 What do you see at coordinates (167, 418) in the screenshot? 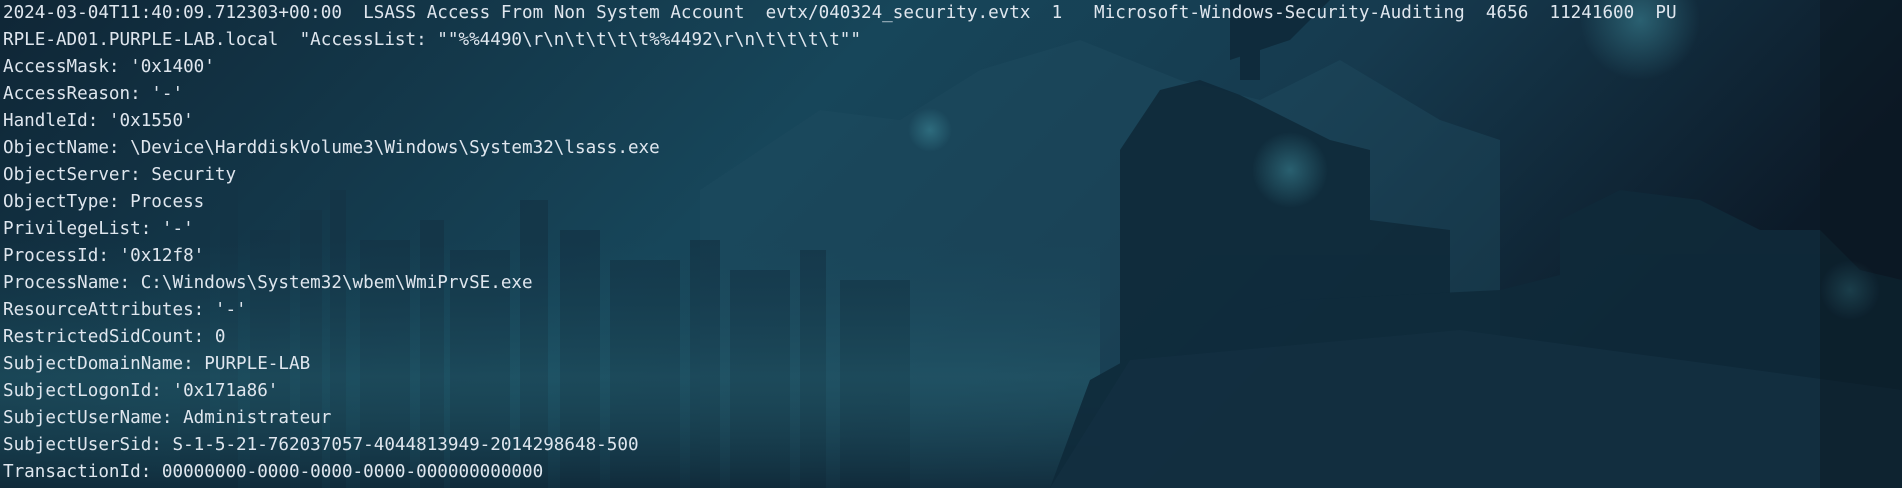
I see `output-line-subject-user-name: SubjectUserName: Administrateur` at bounding box center [167, 418].